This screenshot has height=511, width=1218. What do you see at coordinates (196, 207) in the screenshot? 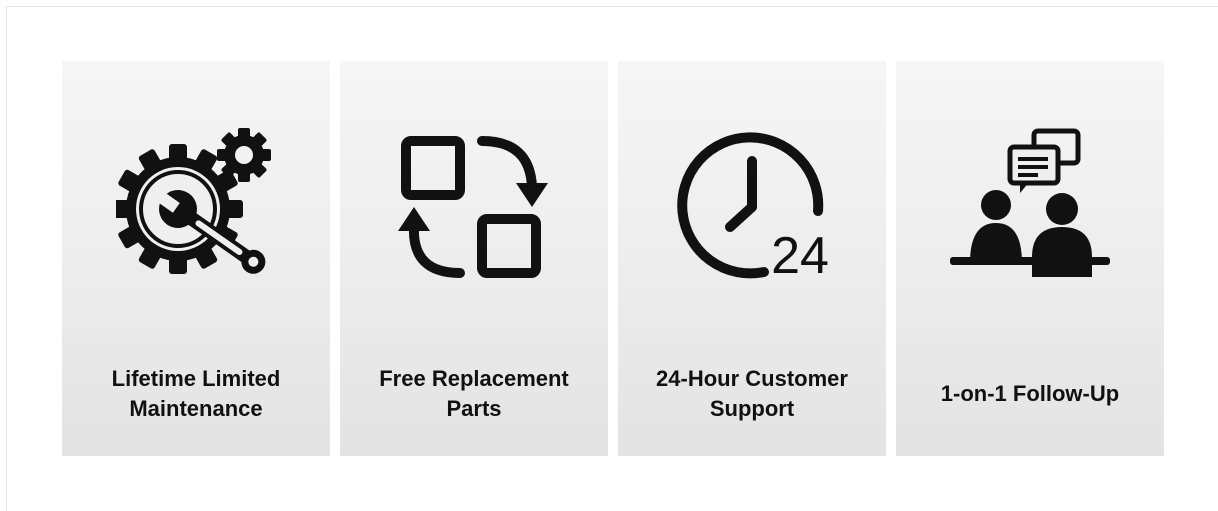
I see `gear-wrench-icon` at bounding box center [196, 207].